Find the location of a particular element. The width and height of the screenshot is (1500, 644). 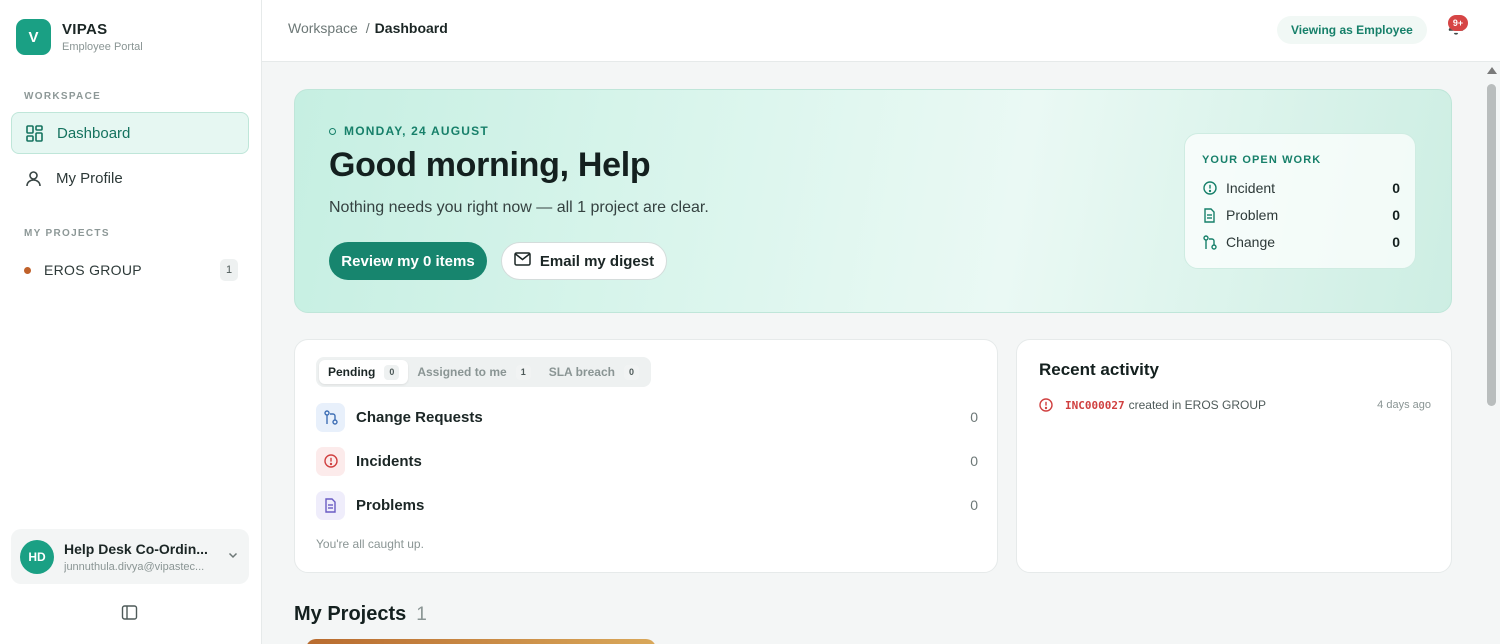

brand: V VIPAS Employee Portal is located at coordinates (79, 37).